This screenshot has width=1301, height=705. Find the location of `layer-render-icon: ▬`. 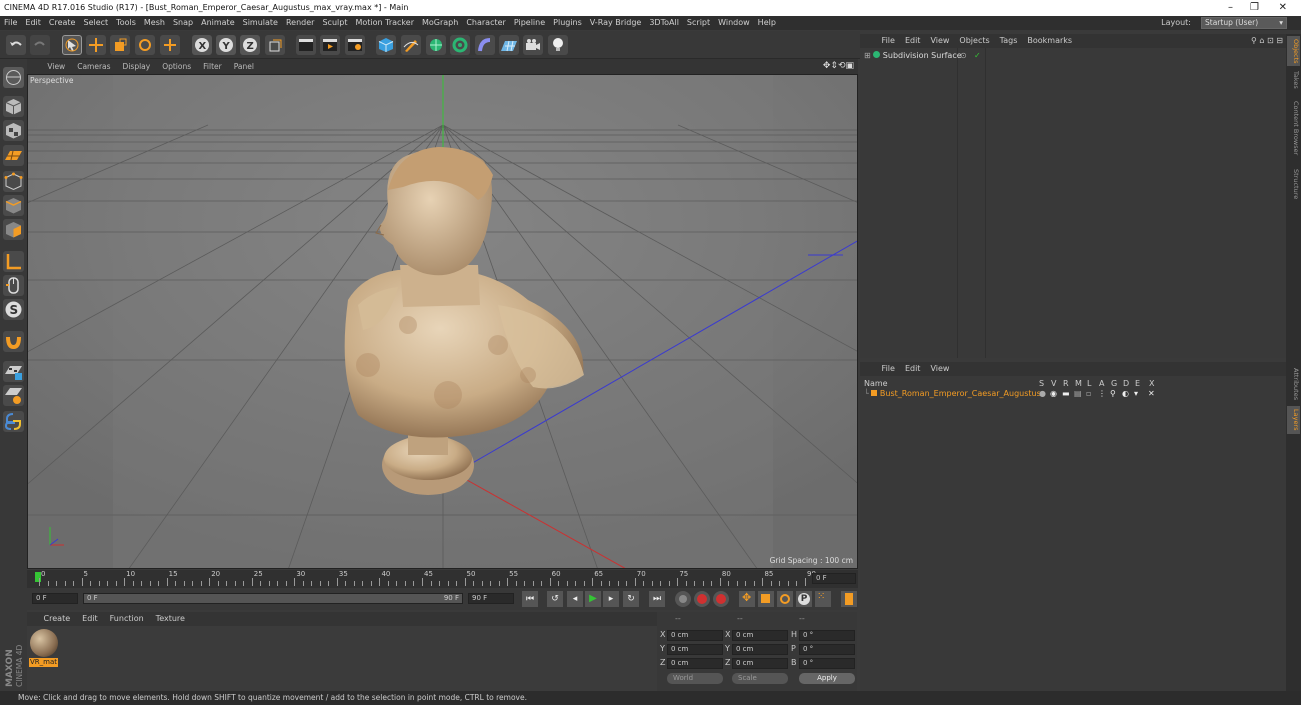

layer-render-icon: ▬ is located at coordinates (1066, 393).